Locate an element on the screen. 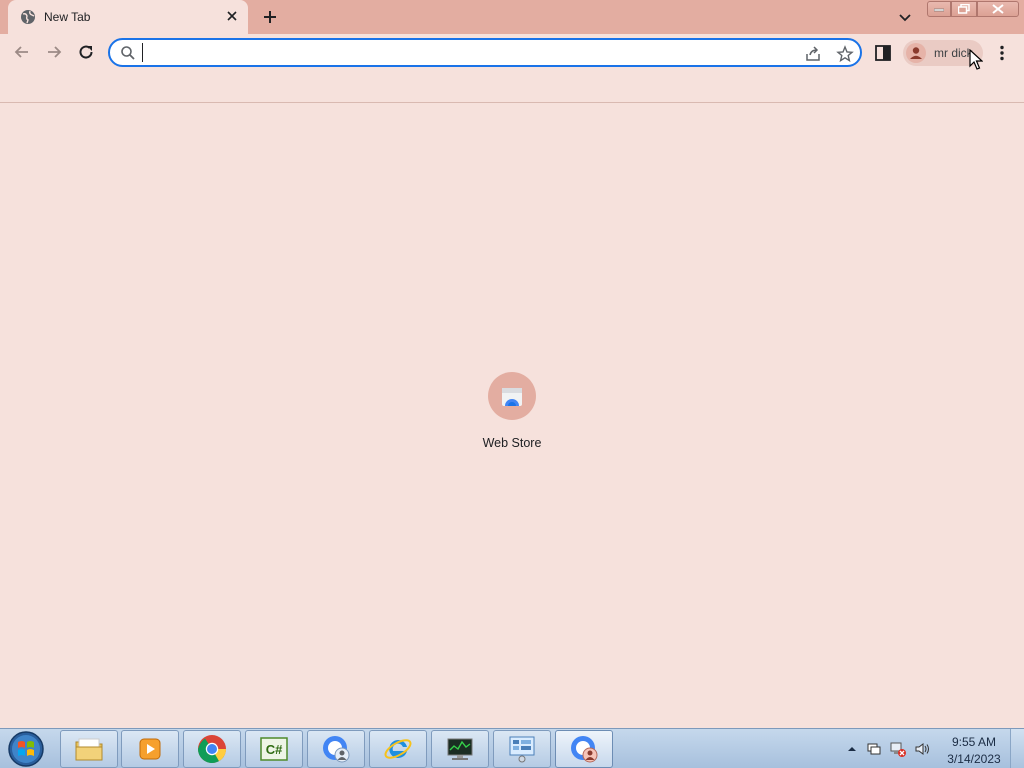 This screenshot has height=768, width=1024. taskbar-task-manager is located at coordinates (460, 749).